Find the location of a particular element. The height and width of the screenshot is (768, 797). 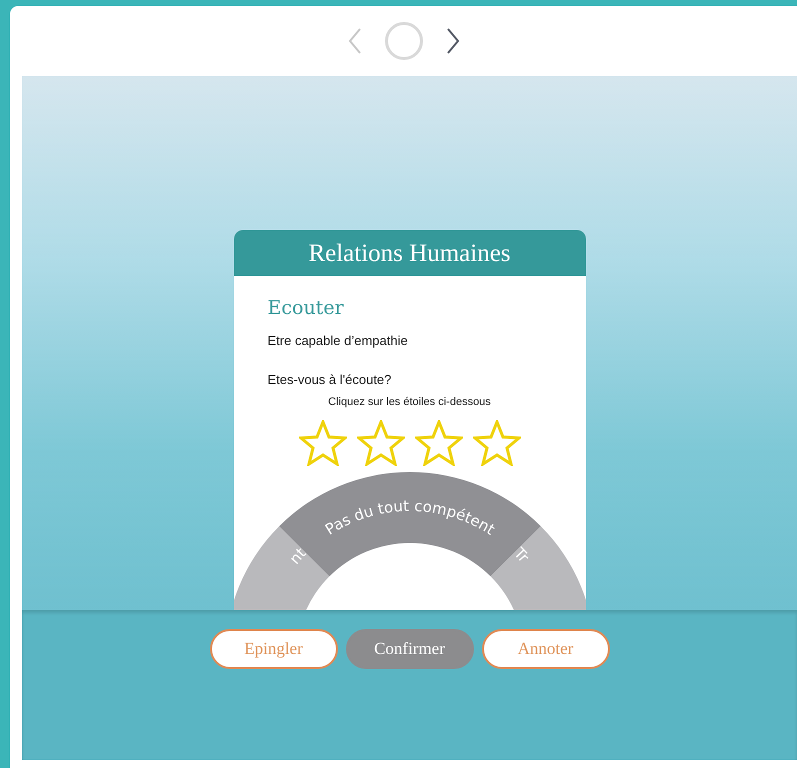

circle-icon is located at coordinates (404, 41).